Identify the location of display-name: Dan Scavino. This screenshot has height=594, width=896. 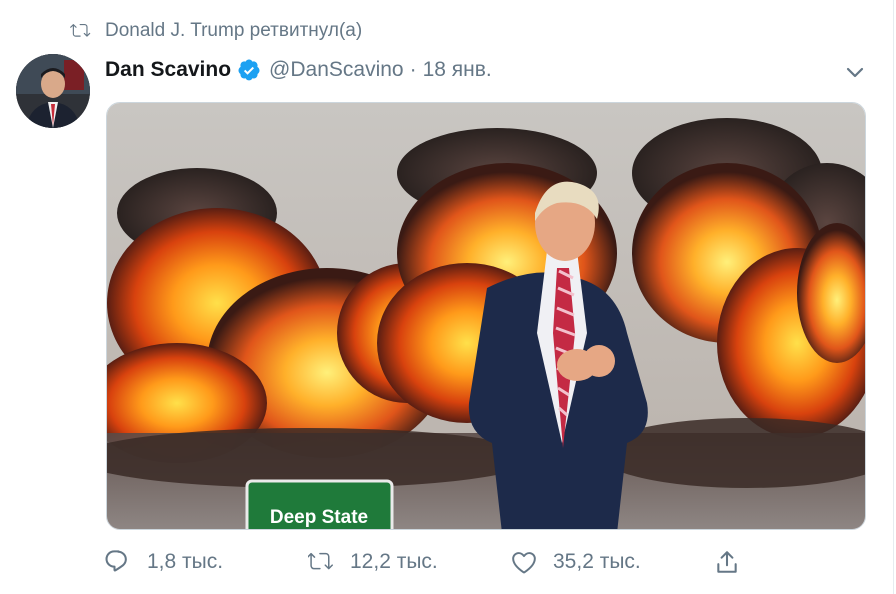
(168, 70).